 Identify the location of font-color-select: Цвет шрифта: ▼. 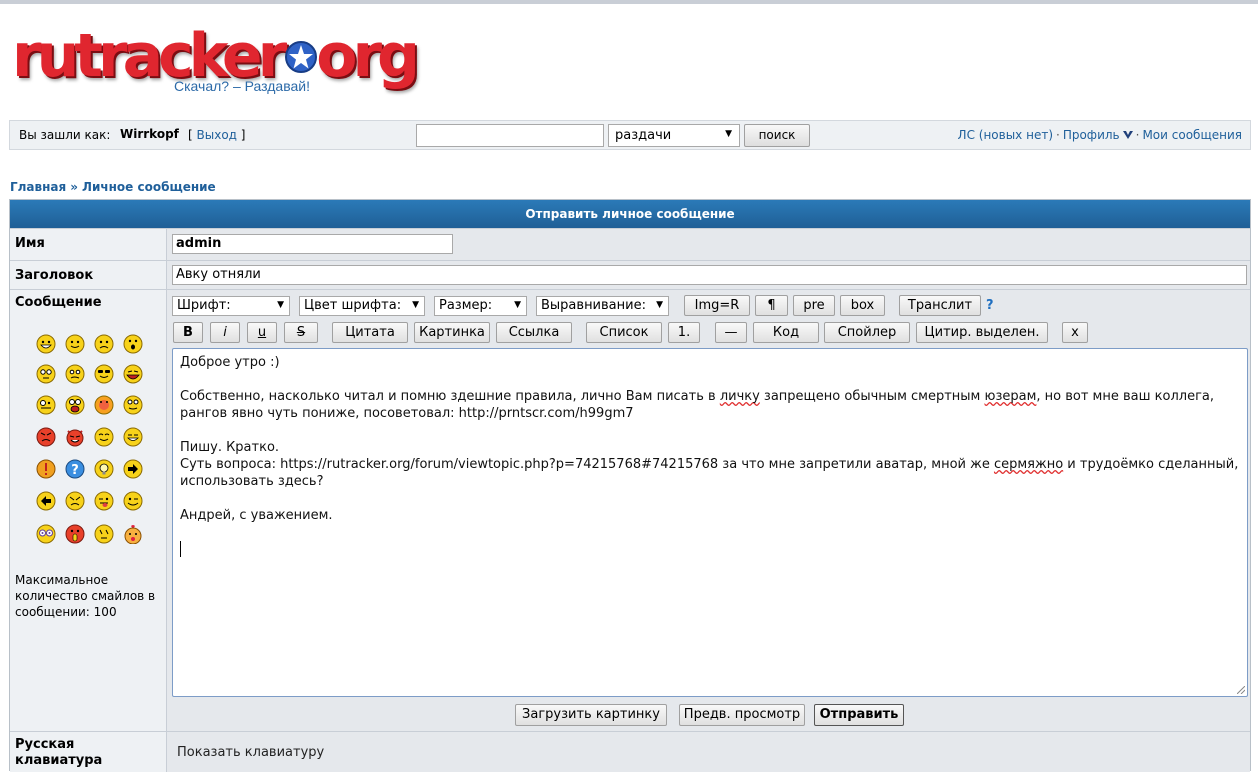
(362, 306).